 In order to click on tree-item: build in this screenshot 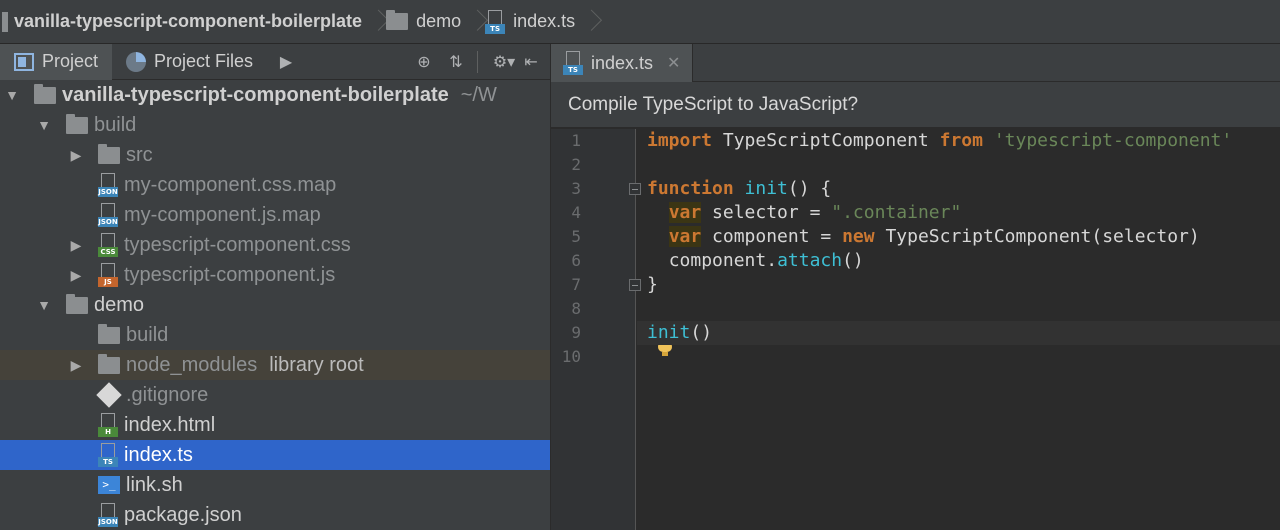, I will do `click(275, 335)`.